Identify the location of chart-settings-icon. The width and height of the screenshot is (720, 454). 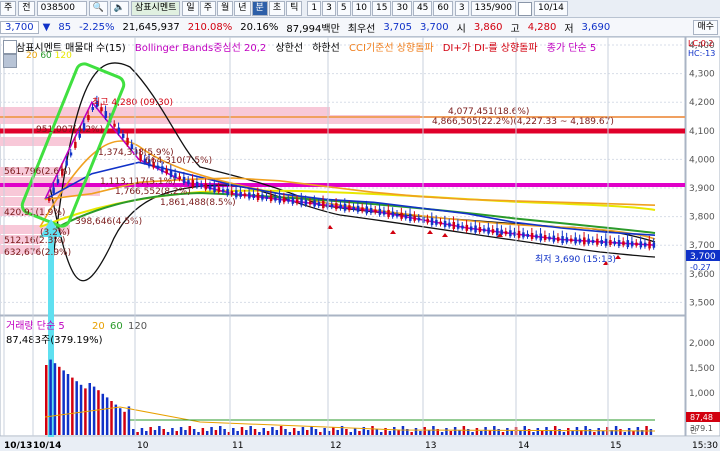
(10, 47).